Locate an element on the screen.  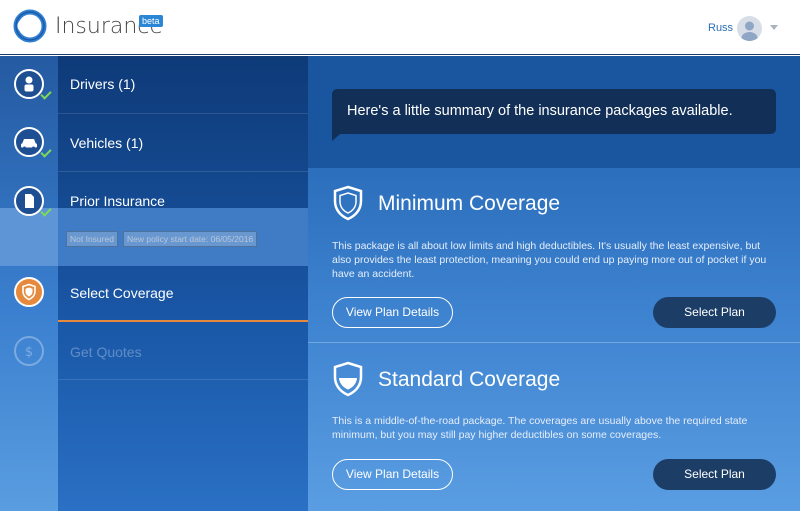
sidebar-item-label: Drivers (1) is located at coordinates (103, 84).